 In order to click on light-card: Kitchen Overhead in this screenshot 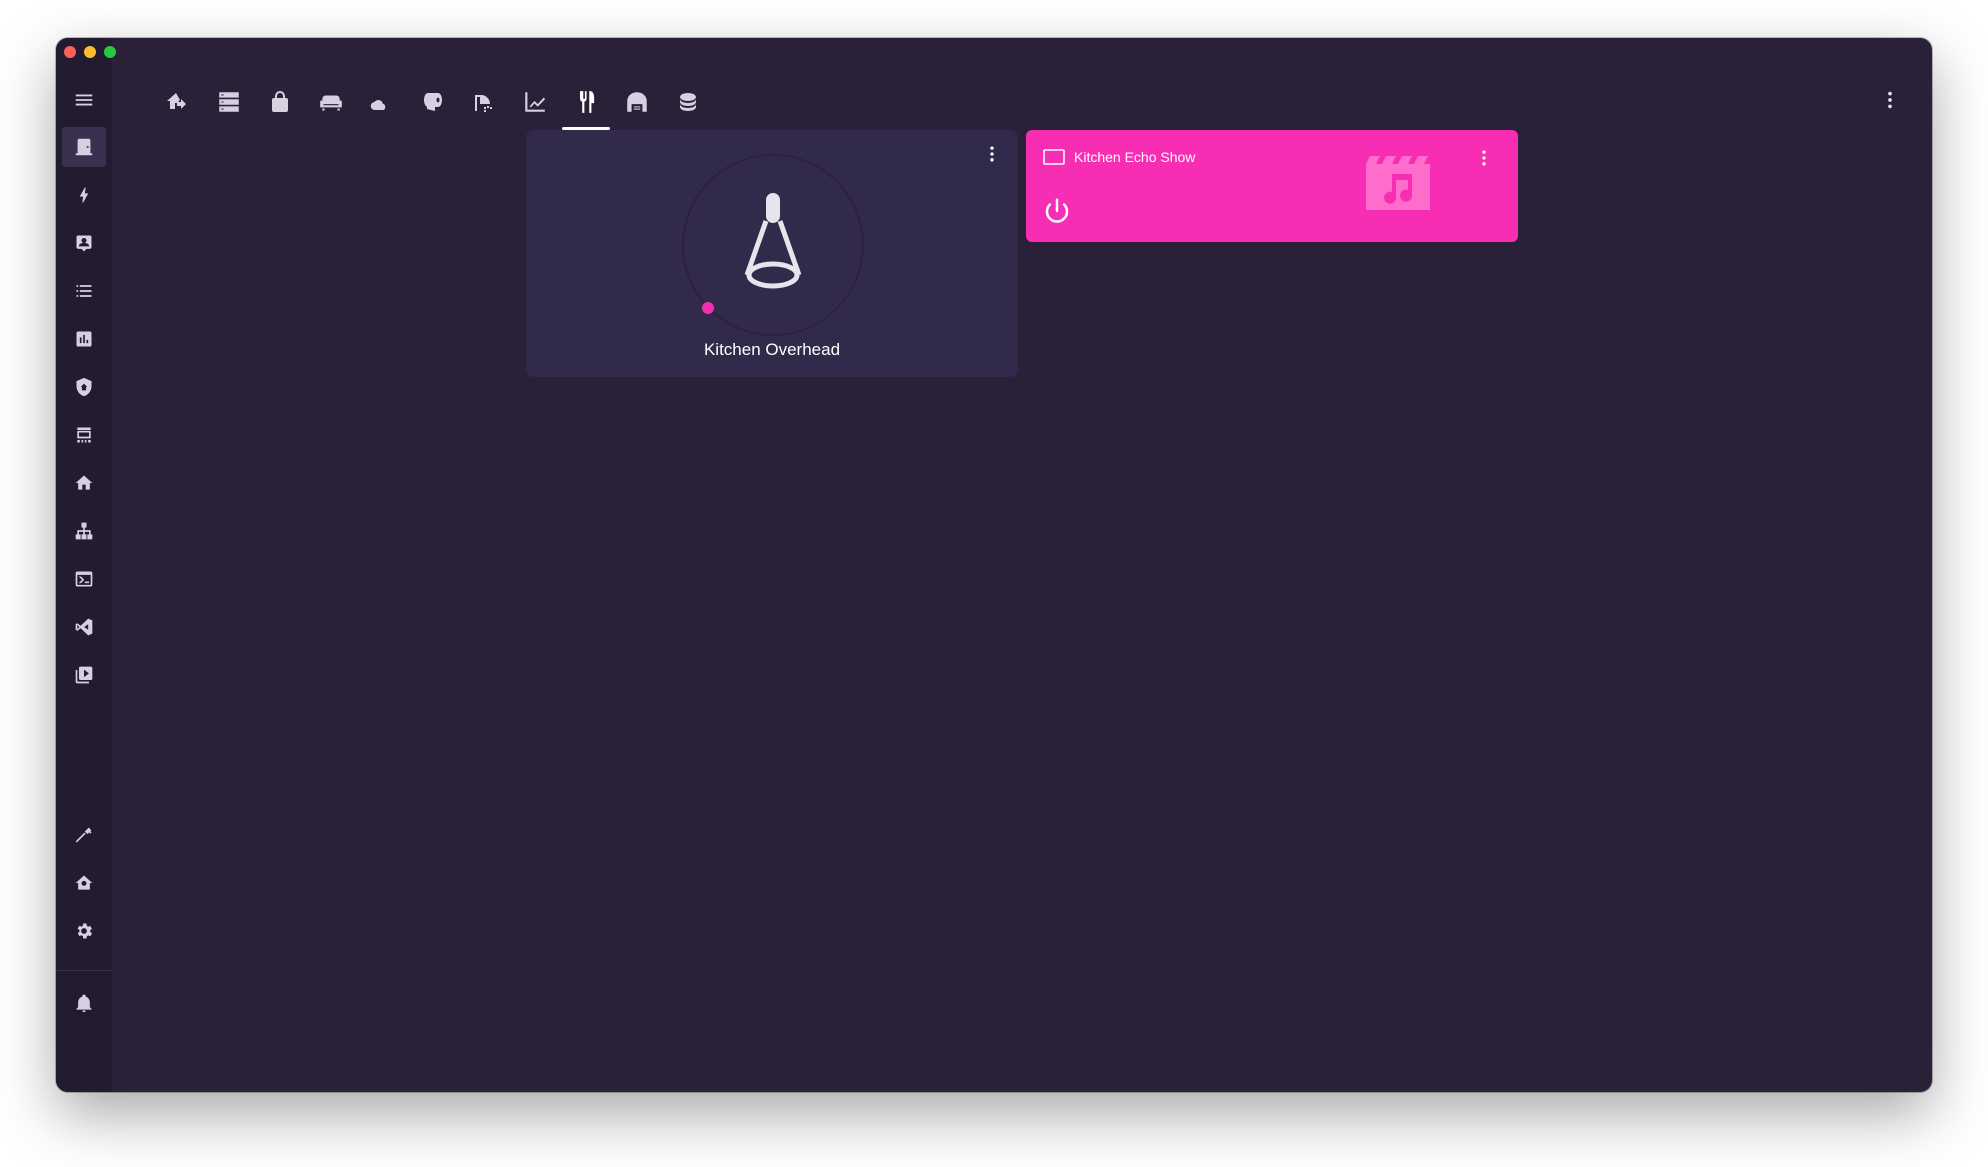, I will do `click(772, 253)`.